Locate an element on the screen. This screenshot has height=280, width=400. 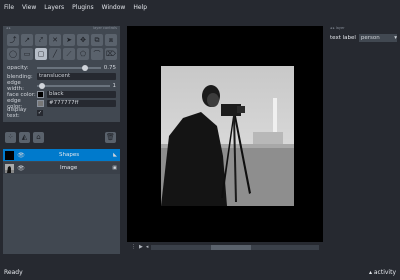
edge-width-row: edge width: 1 is located at coordinates (61, 85).